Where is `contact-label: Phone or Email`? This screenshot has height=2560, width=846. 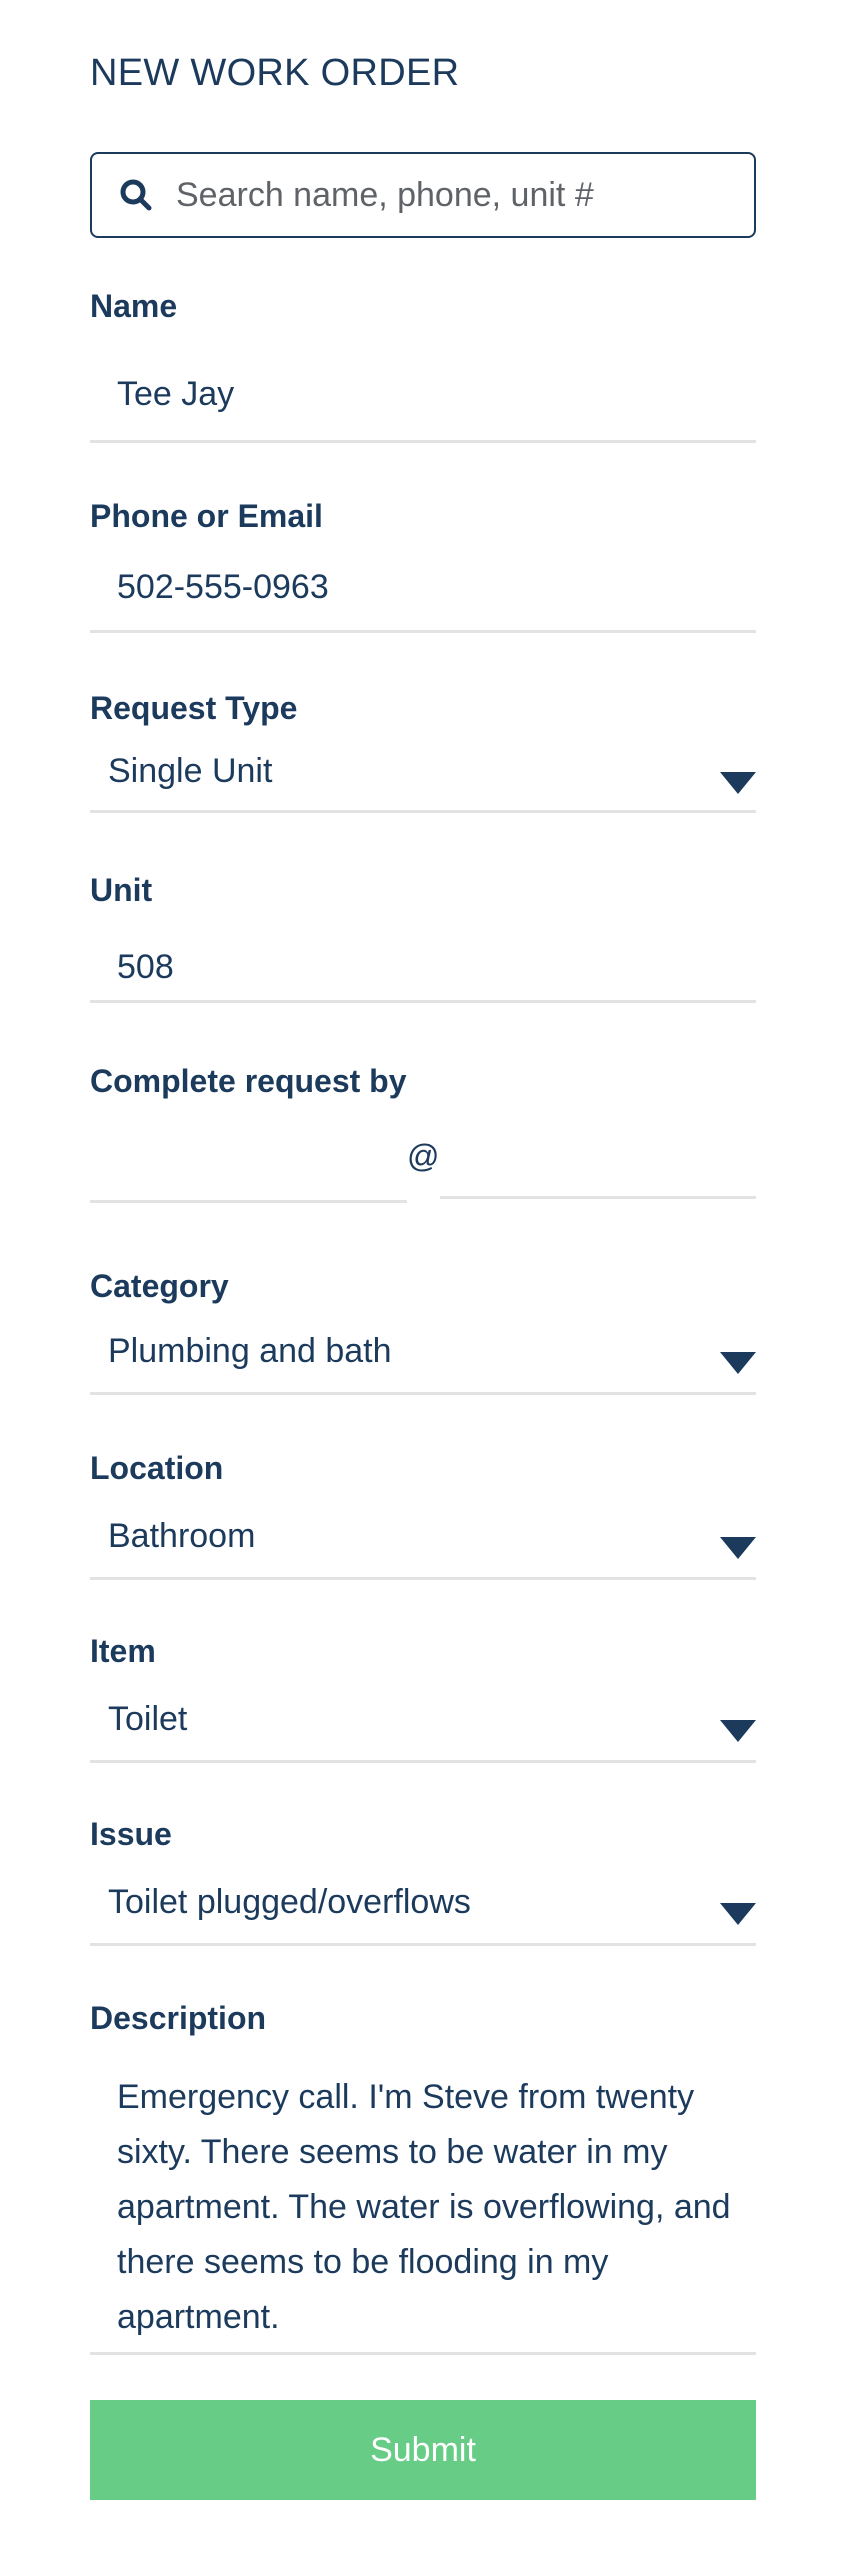 contact-label: Phone or Email is located at coordinates (206, 516).